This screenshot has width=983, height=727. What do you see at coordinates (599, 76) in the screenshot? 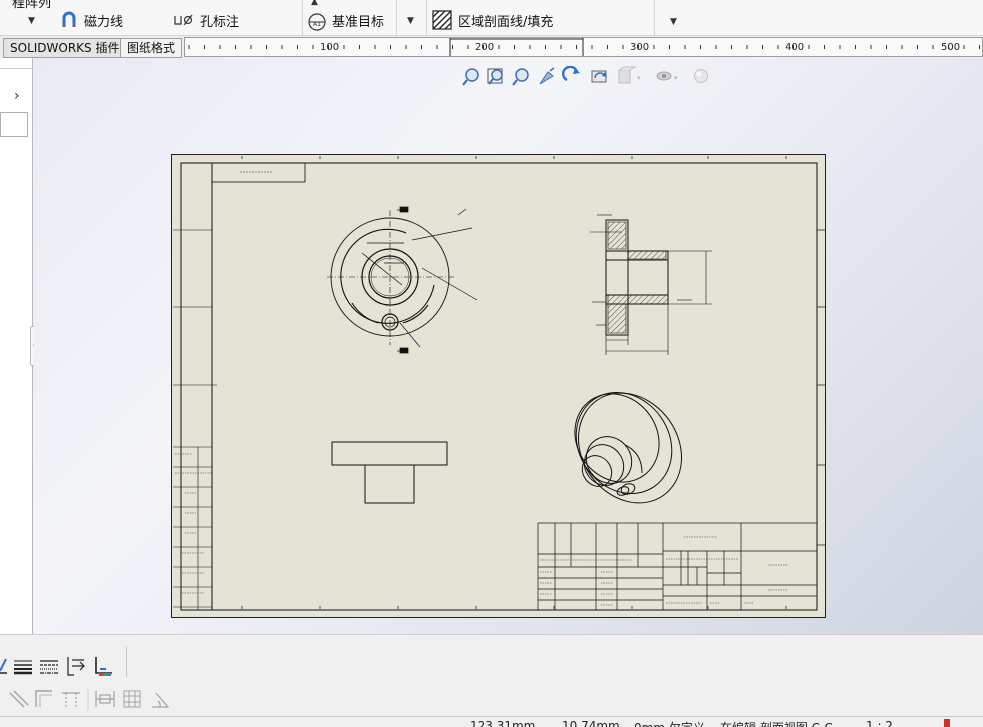
I see `redraw-icon` at bounding box center [599, 76].